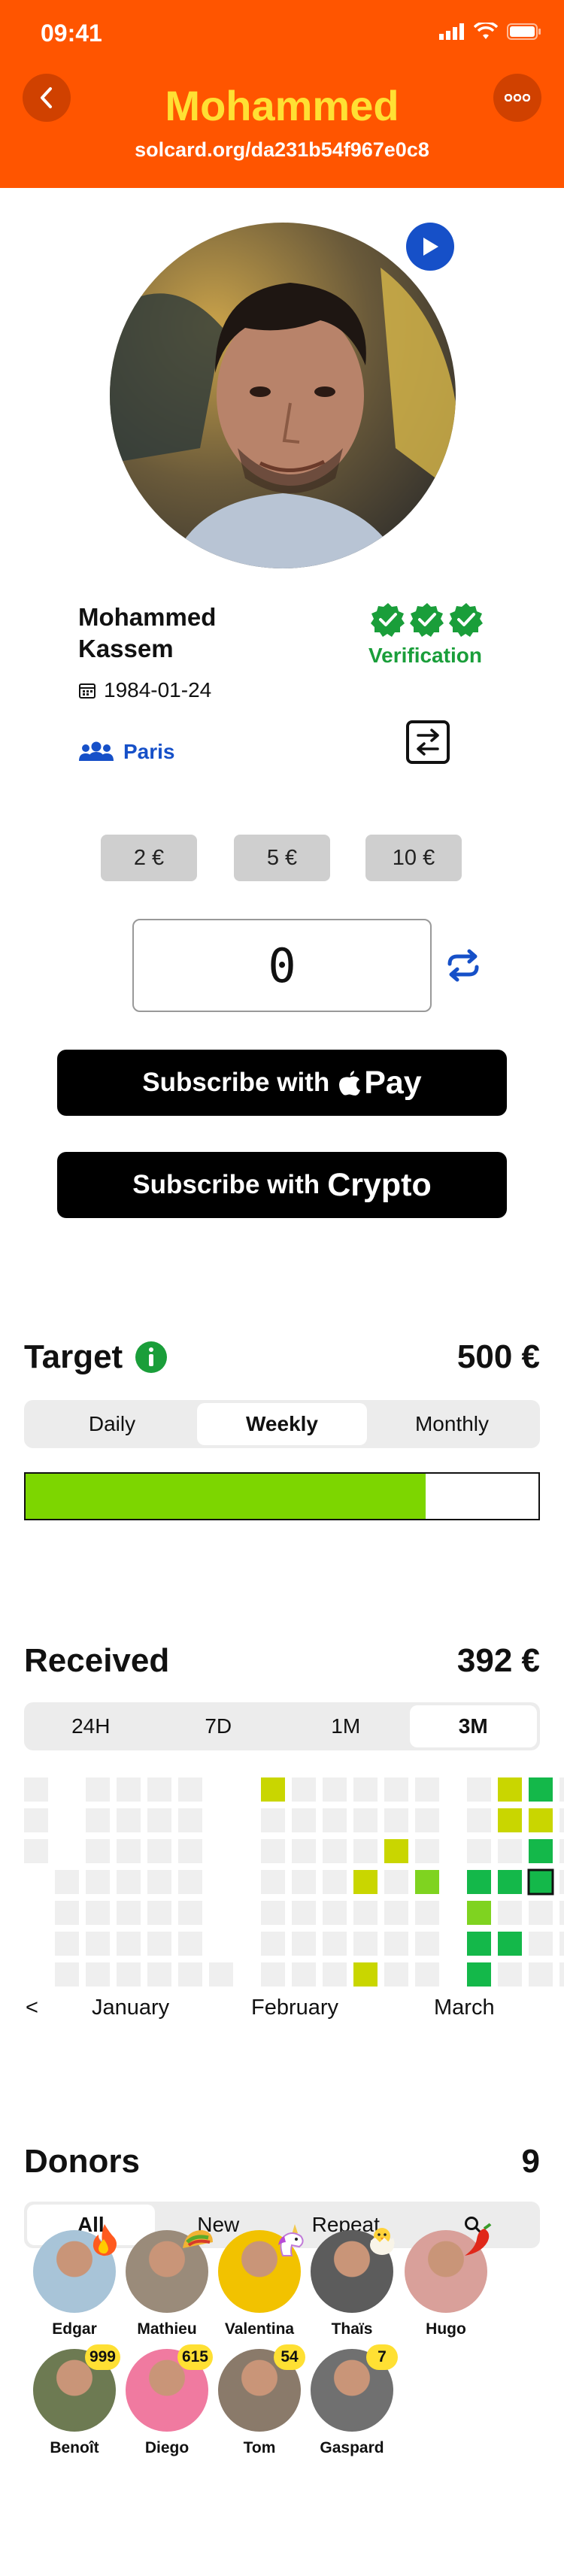  What do you see at coordinates (282, 1424) in the screenshot?
I see `tab-weekly: Weekly` at bounding box center [282, 1424].